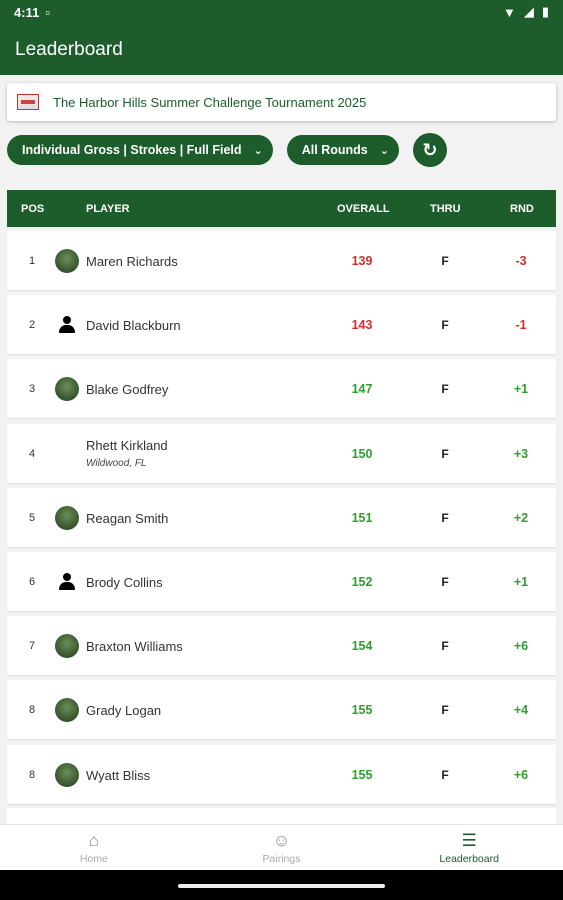 The width and height of the screenshot is (563, 900). Describe the element at coordinates (521, 710) in the screenshot. I see `round-score: +4` at that location.